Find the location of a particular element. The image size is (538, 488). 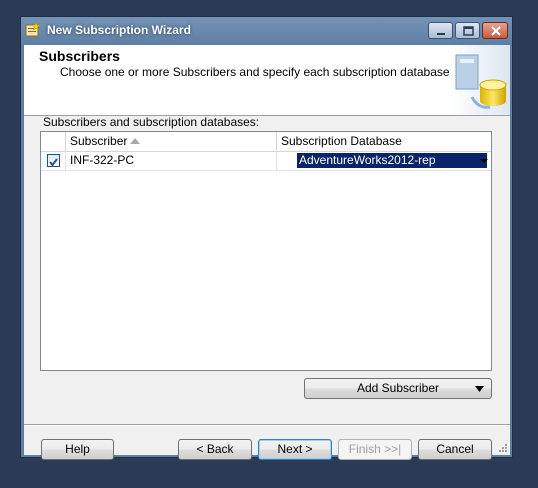

maximize-icon is located at coordinates (468, 31).